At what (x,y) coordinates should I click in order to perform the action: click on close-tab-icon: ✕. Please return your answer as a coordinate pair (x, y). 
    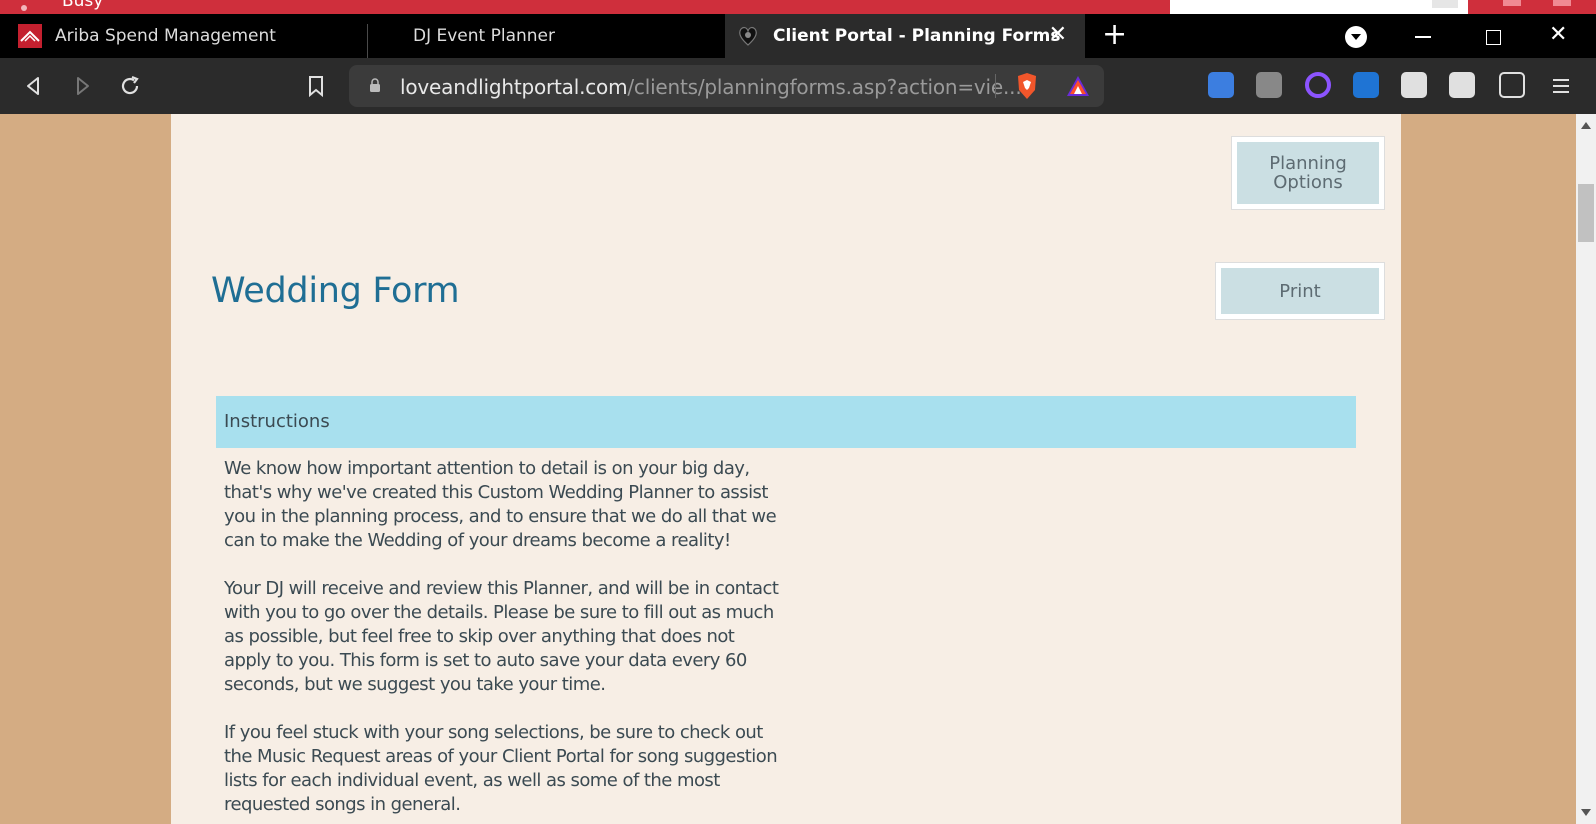
    Looking at the image, I should click on (1058, 35).